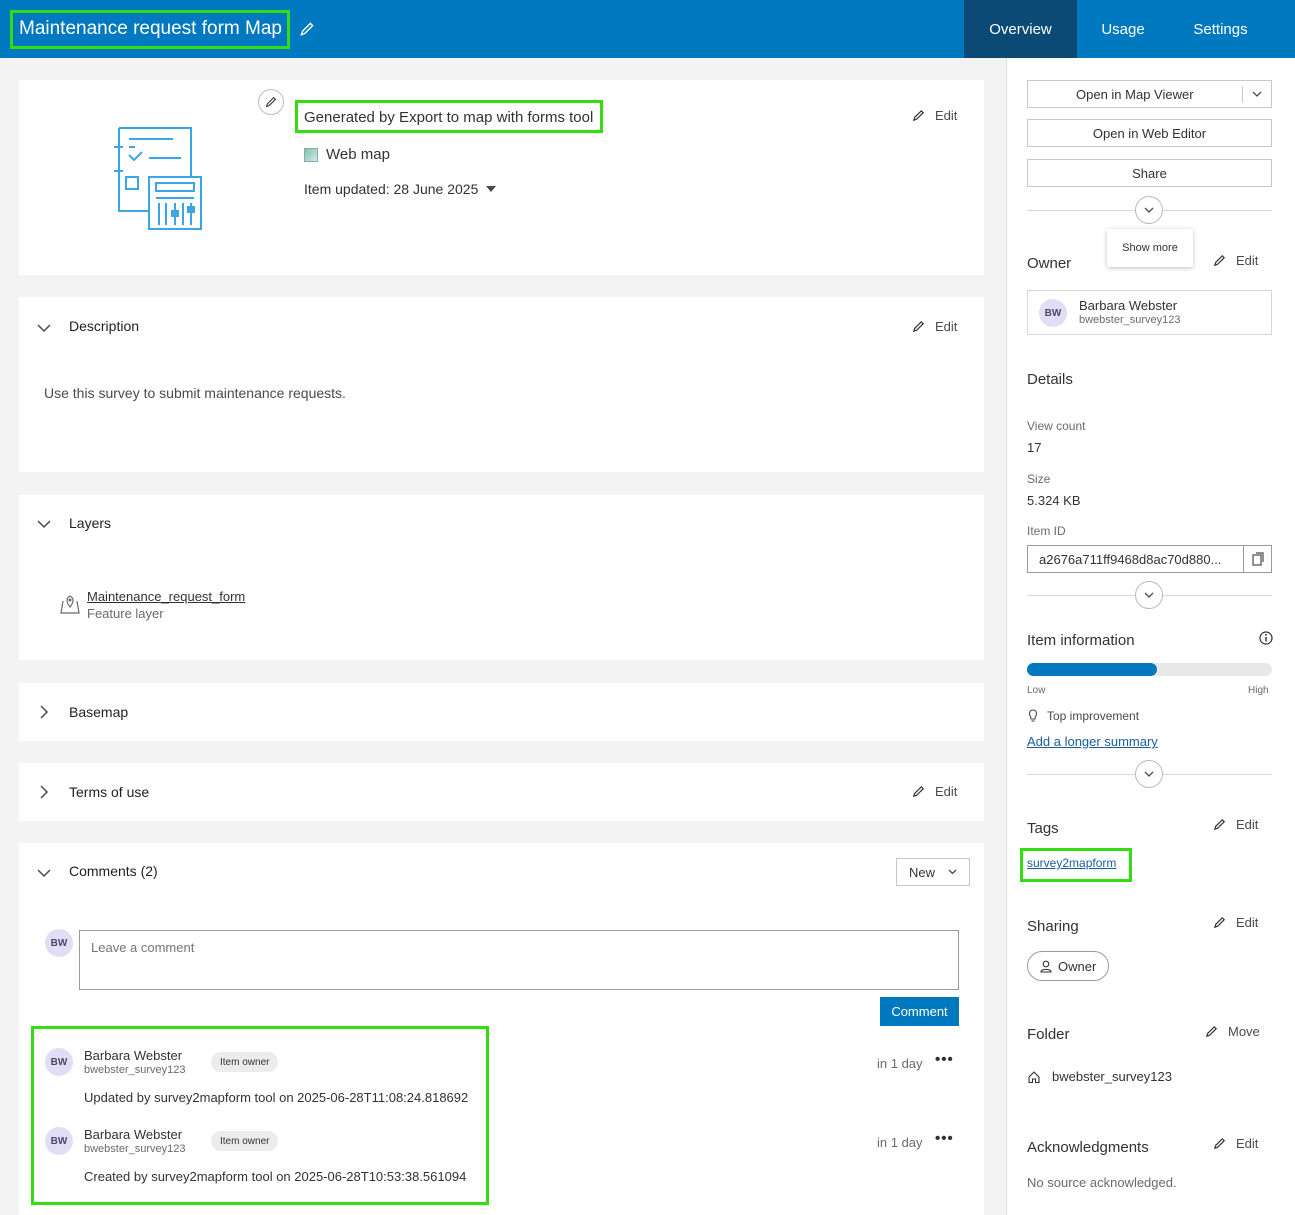 The width and height of the screenshot is (1295, 1215). What do you see at coordinates (1235, 260) in the screenshot?
I see `edit-owner-button: Edit` at bounding box center [1235, 260].